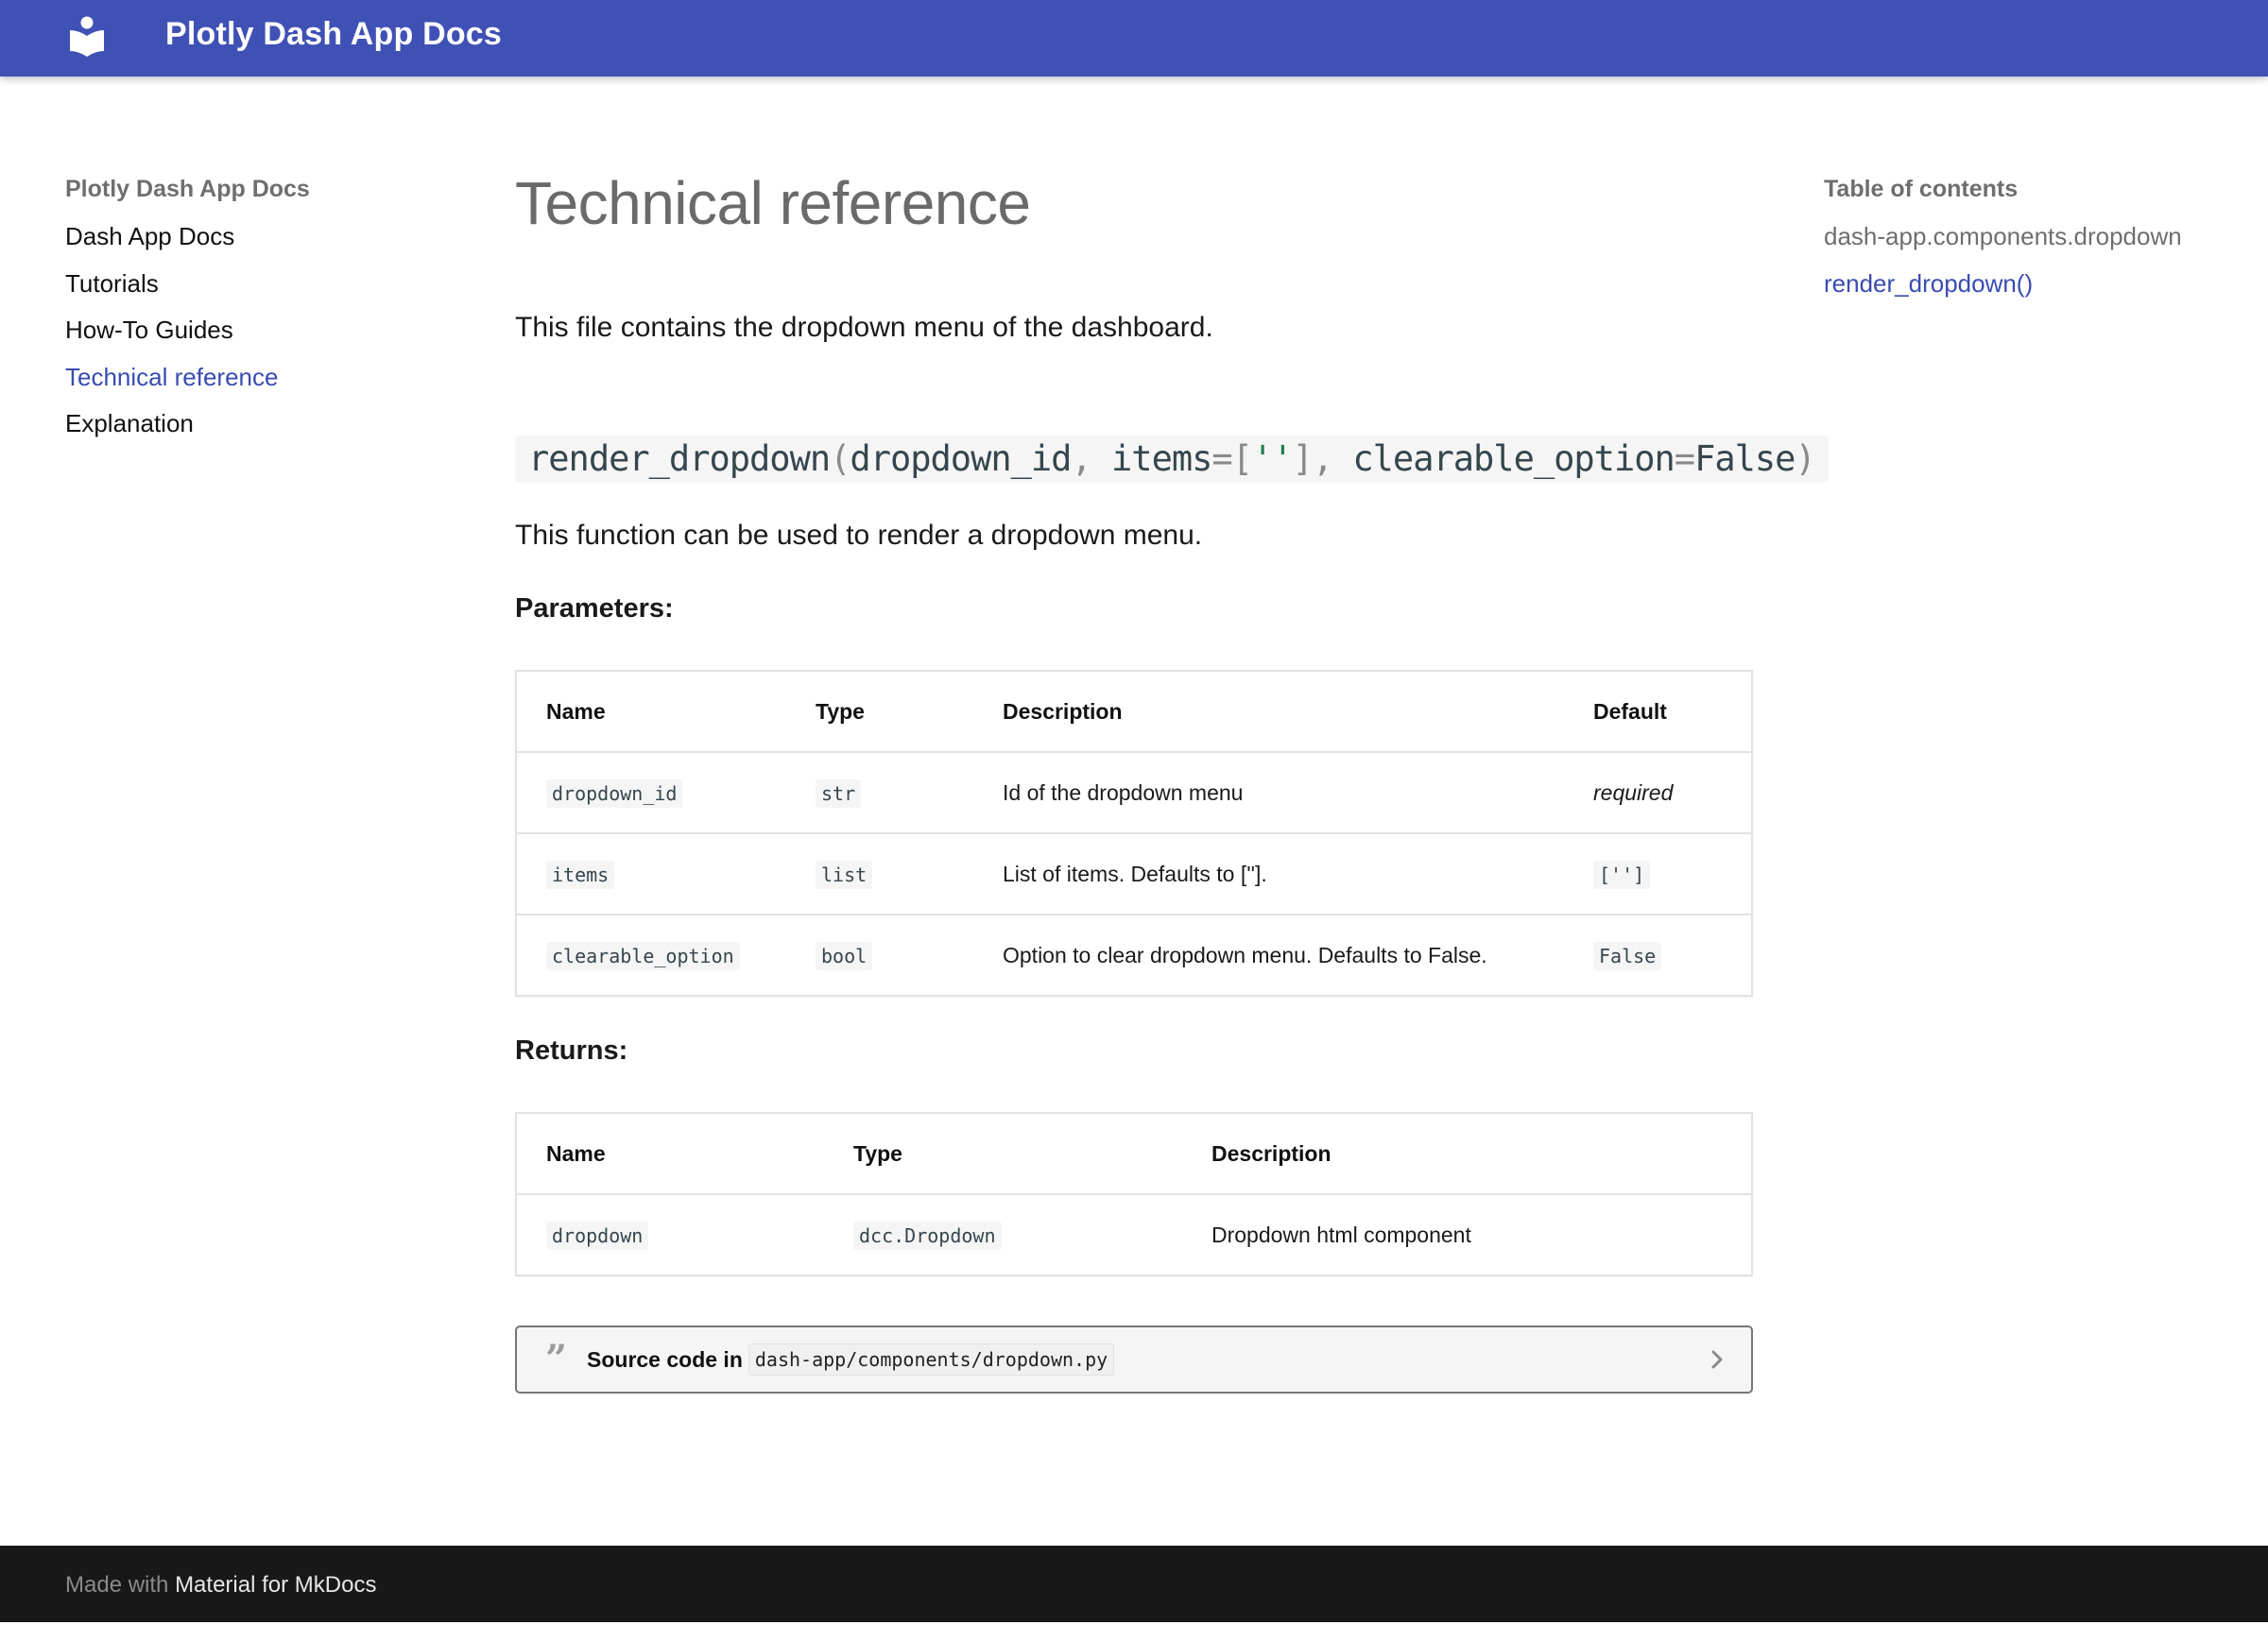 The height and width of the screenshot is (1625, 2268). I want to click on param-default-code: False, so click(1627, 956).